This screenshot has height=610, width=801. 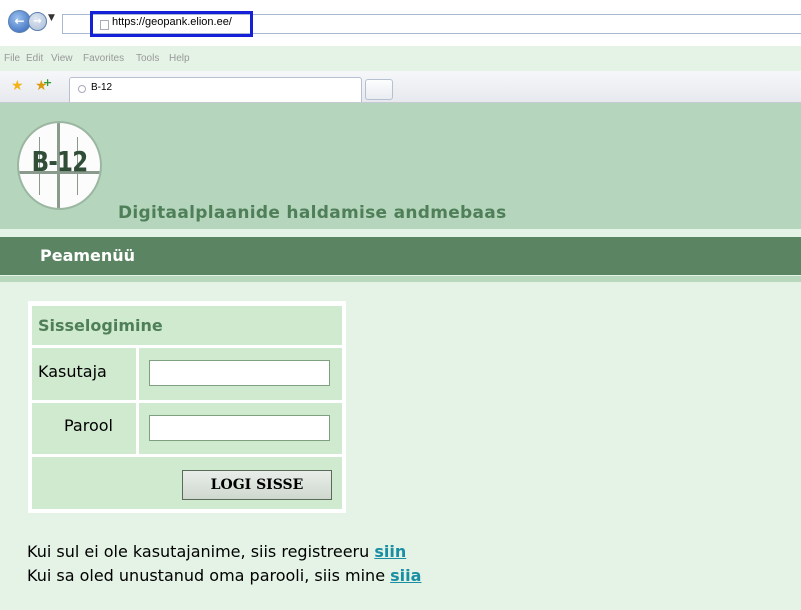 What do you see at coordinates (239, 373) in the screenshot?
I see `username-input` at bounding box center [239, 373].